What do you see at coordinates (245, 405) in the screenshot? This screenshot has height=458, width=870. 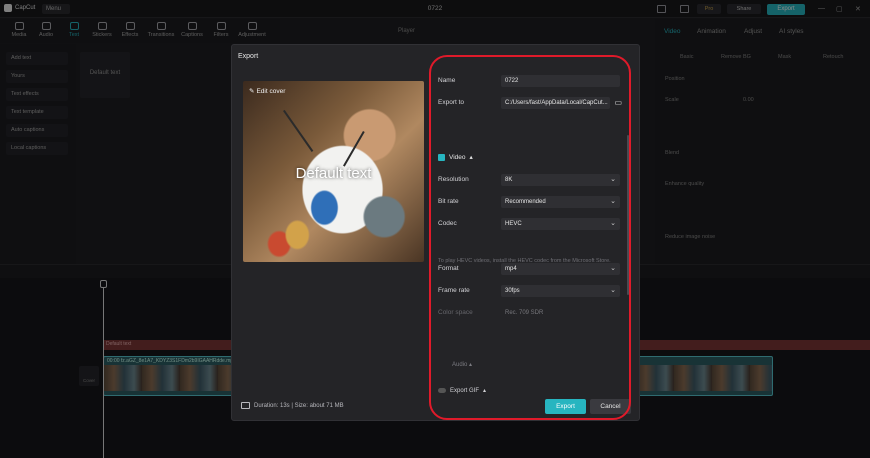 I see `film-icon` at bounding box center [245, 405].